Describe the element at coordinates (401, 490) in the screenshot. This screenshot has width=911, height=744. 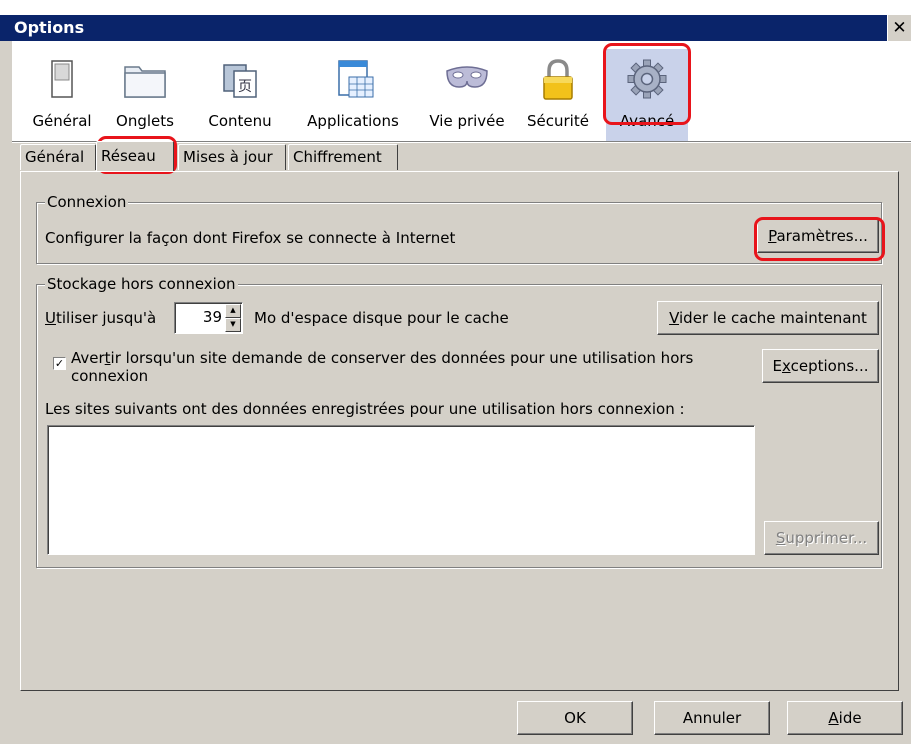
I see `offline-sites-list` at that location.